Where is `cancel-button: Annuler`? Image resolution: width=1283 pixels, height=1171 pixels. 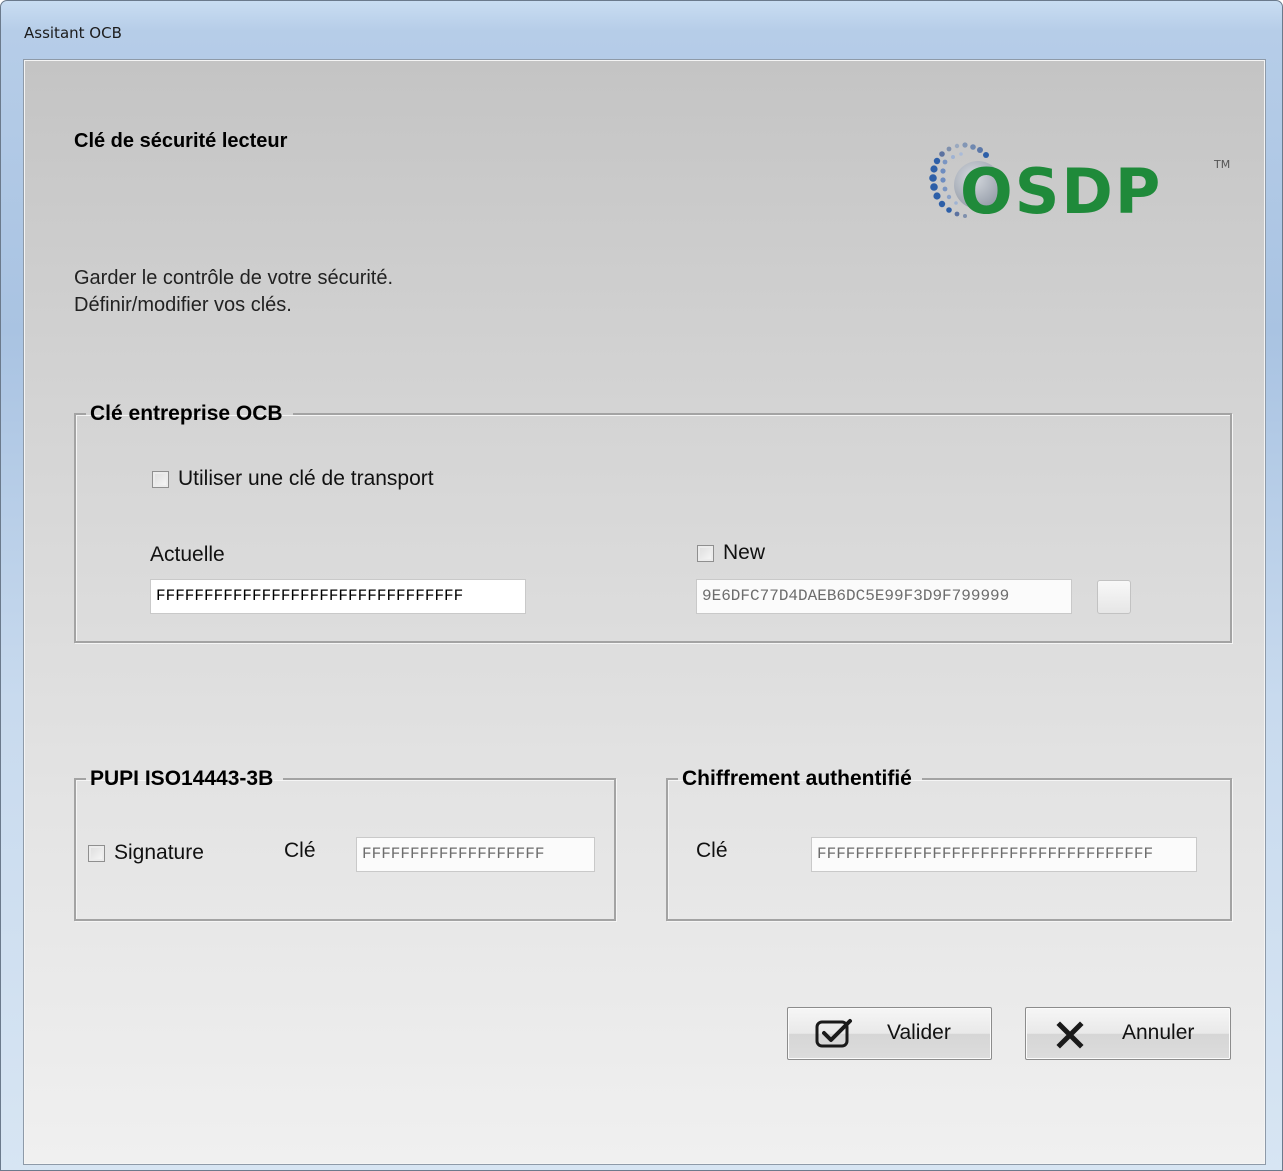 cancel-button: Annuler is located at coordinates (1128, 1033).